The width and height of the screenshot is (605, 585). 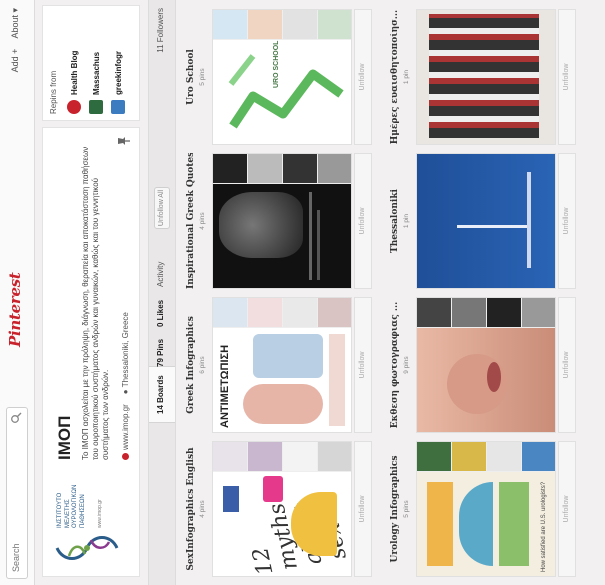 I want to click on tab-likes: 0 Likes, so click(x=160, y=313).